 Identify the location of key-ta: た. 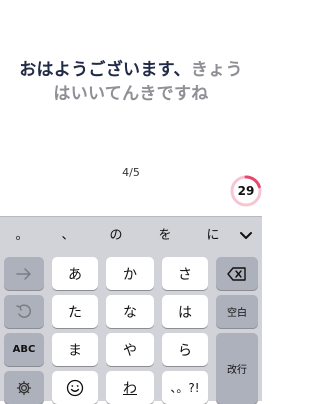
(75, 311).